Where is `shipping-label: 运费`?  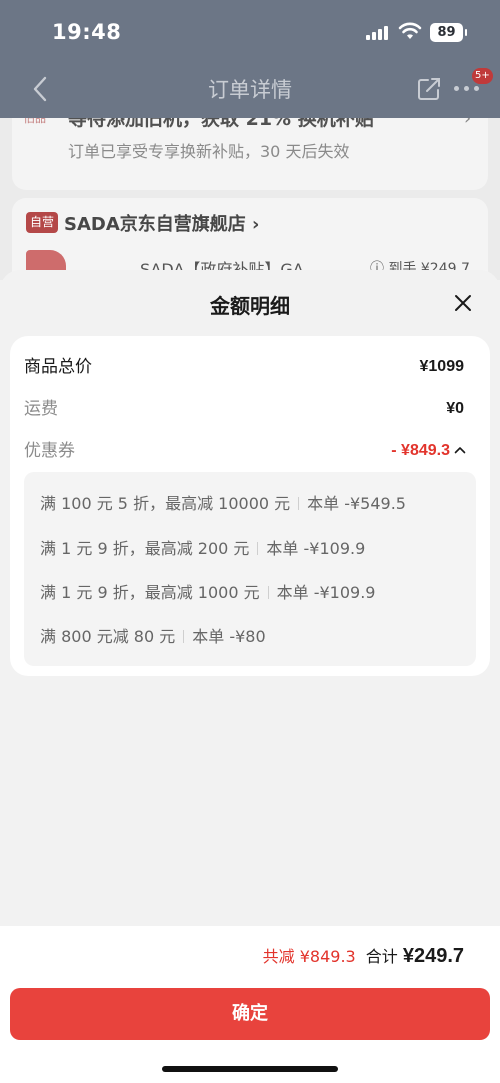
shipping-label: 运费 is located at coordinates (41, 409).